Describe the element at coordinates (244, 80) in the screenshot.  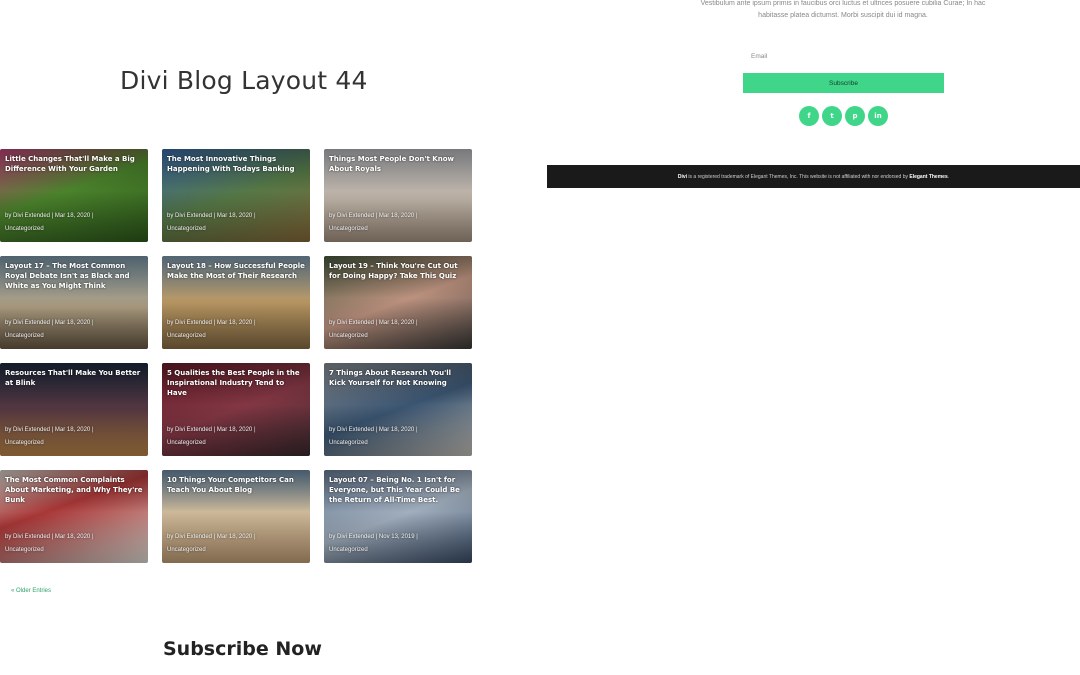
I see `page-title: Divi Blog Layout 44` at that location.